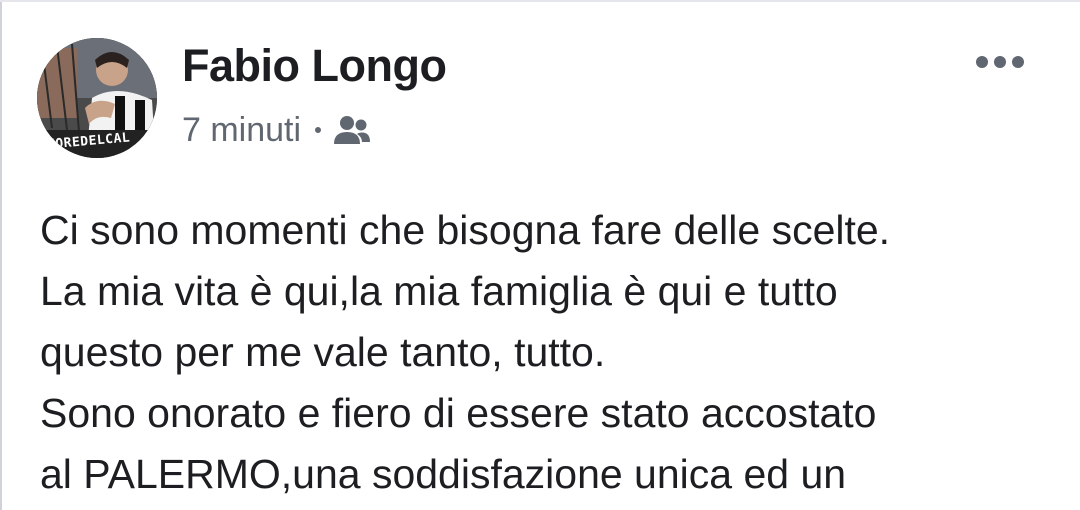 Image resolution: width=1080 pixels, height=510 pixels. I want to click on post-meta: 7 minuti, so click(276, 130).